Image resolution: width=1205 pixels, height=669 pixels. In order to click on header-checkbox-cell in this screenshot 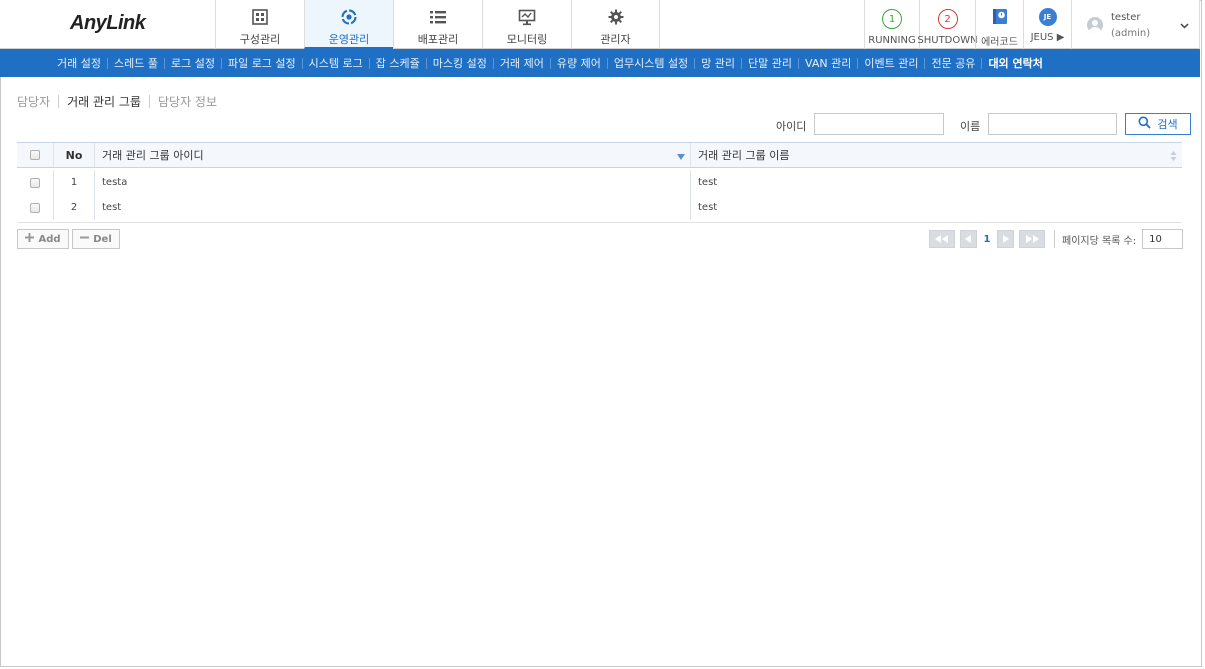, I will do `click(35, 155)`.